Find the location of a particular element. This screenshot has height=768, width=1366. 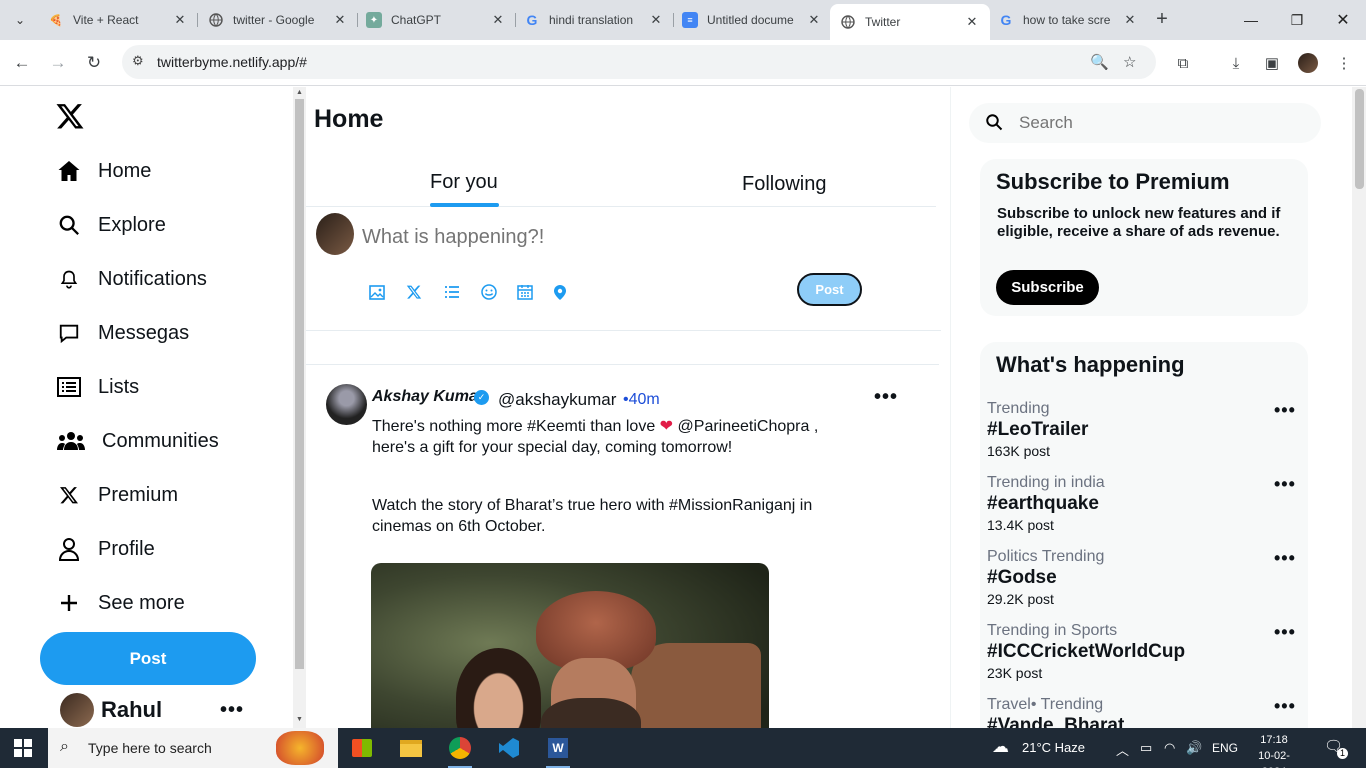

sidebar-item-messages: Messegas is located at coordinates (121, 333).